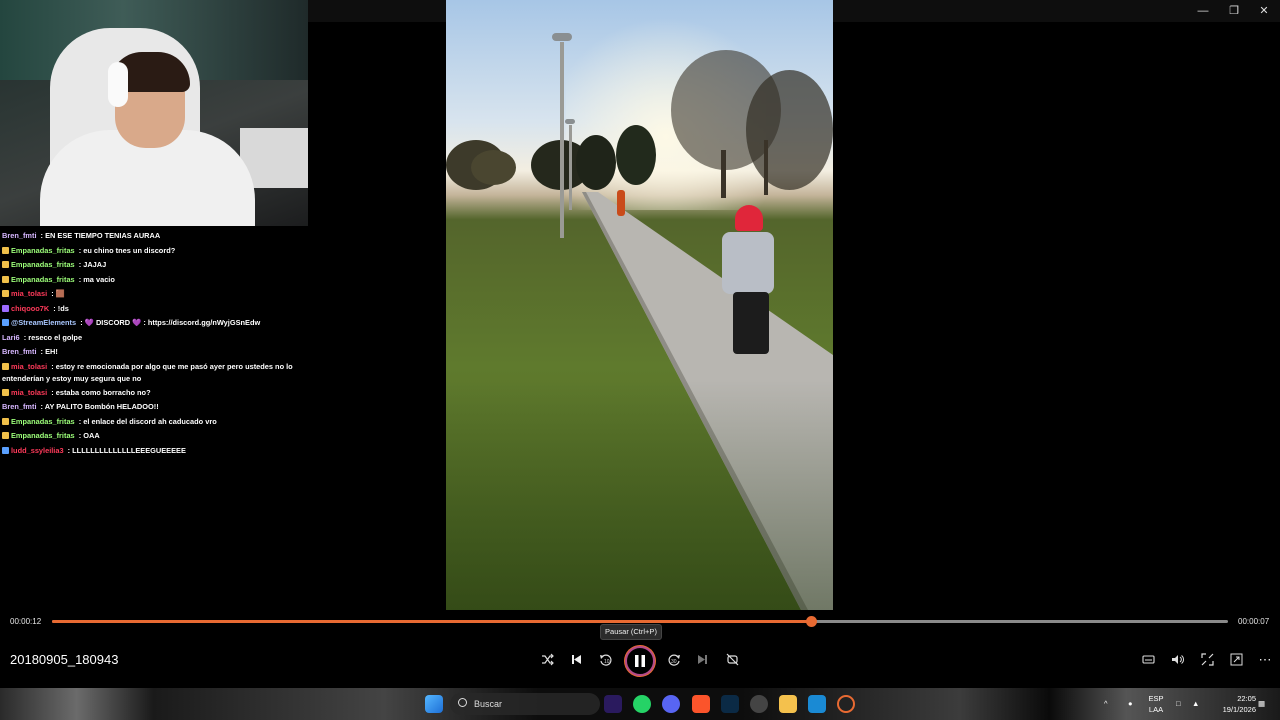 The height and width of the screenshot is (720, 1280). Describe the element at coordinates (37, 450) in the screenshot. I see `chat-username: ludd_ssyleilia3` at that location.